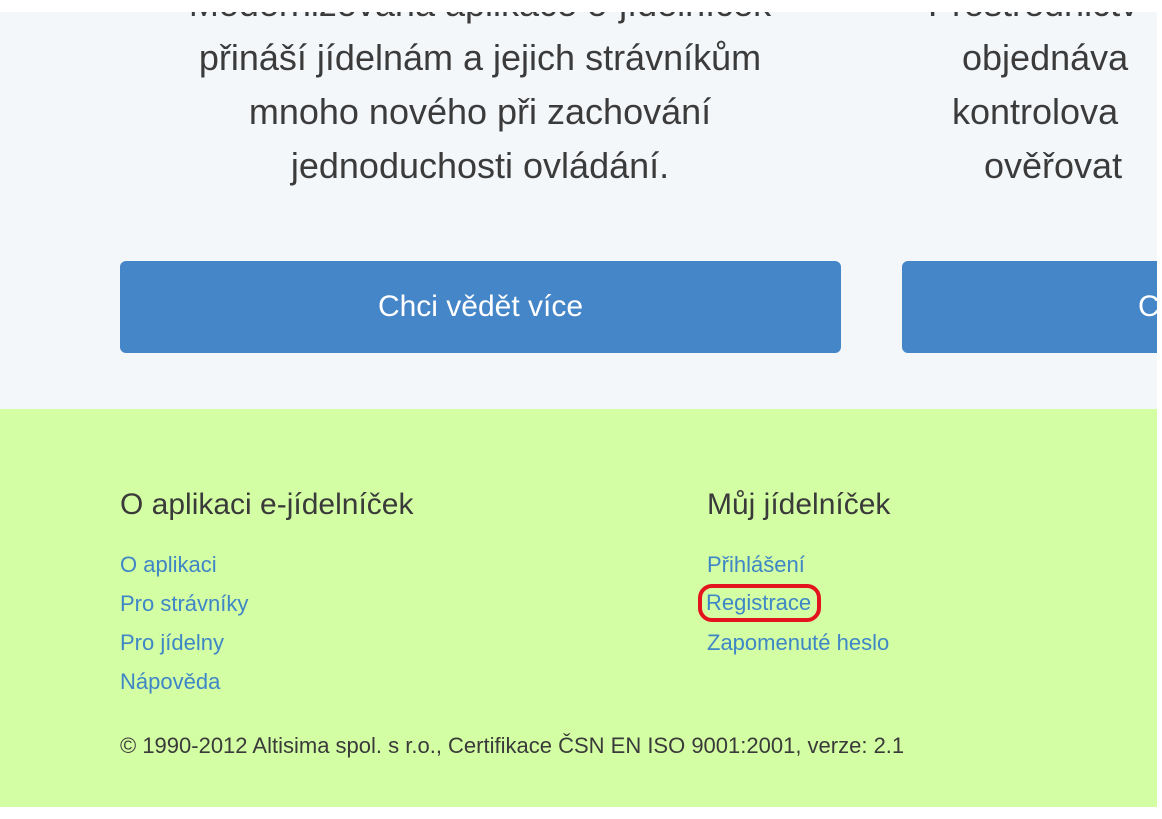 Image resolution: width=1162 pixels, height=819 pixels. Describe the element at coordinates (1045, 57) in the screenshot. I see `intro-line: objednáva` at that location.